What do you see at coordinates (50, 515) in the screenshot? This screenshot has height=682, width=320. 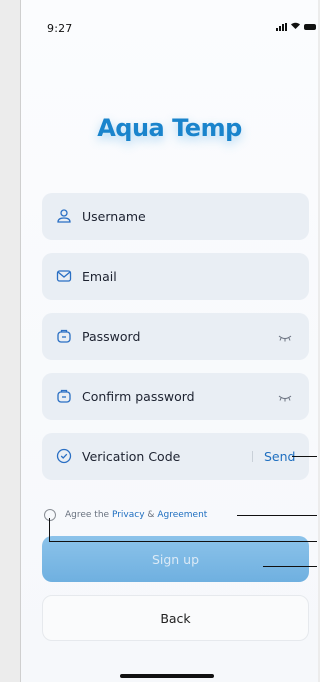 I see `agree-checkbox` at bounding box center [50, 515].